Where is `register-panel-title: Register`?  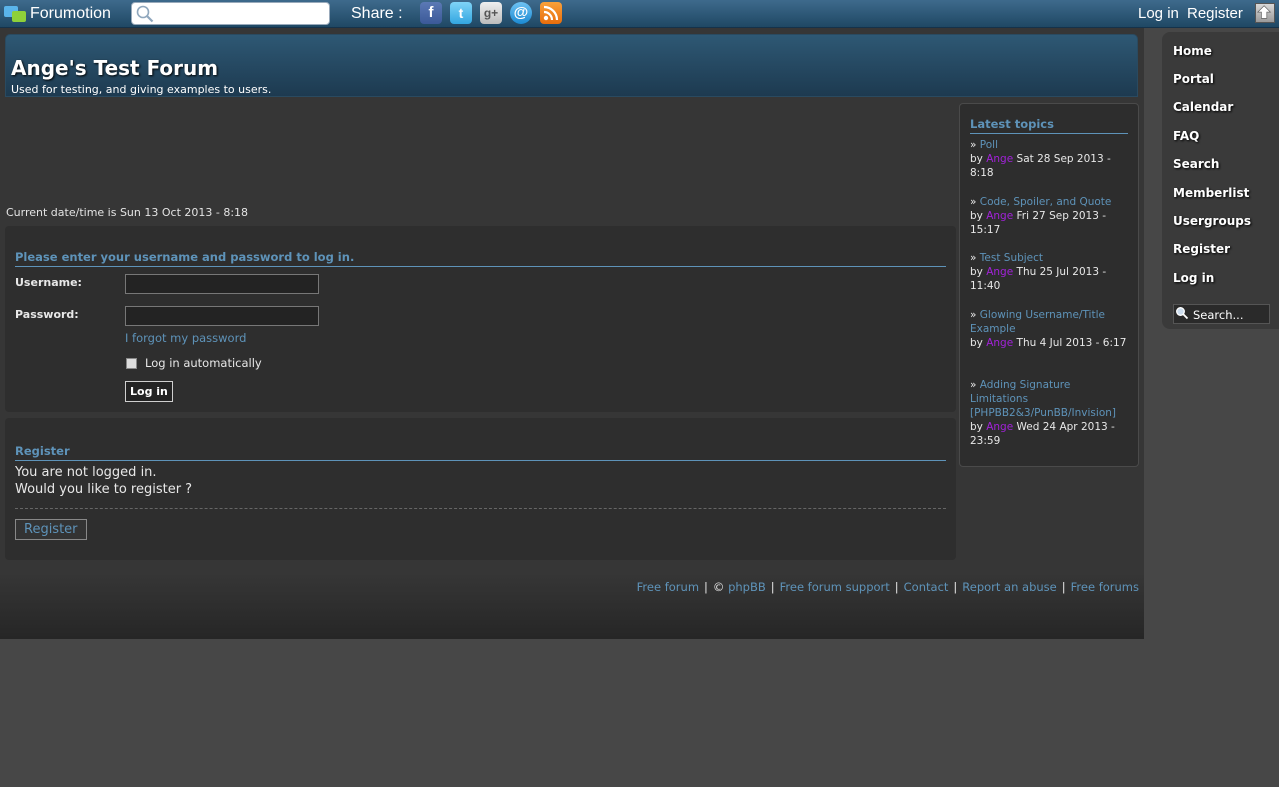
register-panel-title: Register is located at coordinates (42, 451).